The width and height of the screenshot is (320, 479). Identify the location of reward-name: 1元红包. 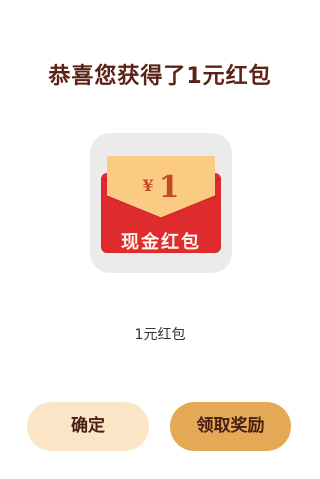
(160, 335).